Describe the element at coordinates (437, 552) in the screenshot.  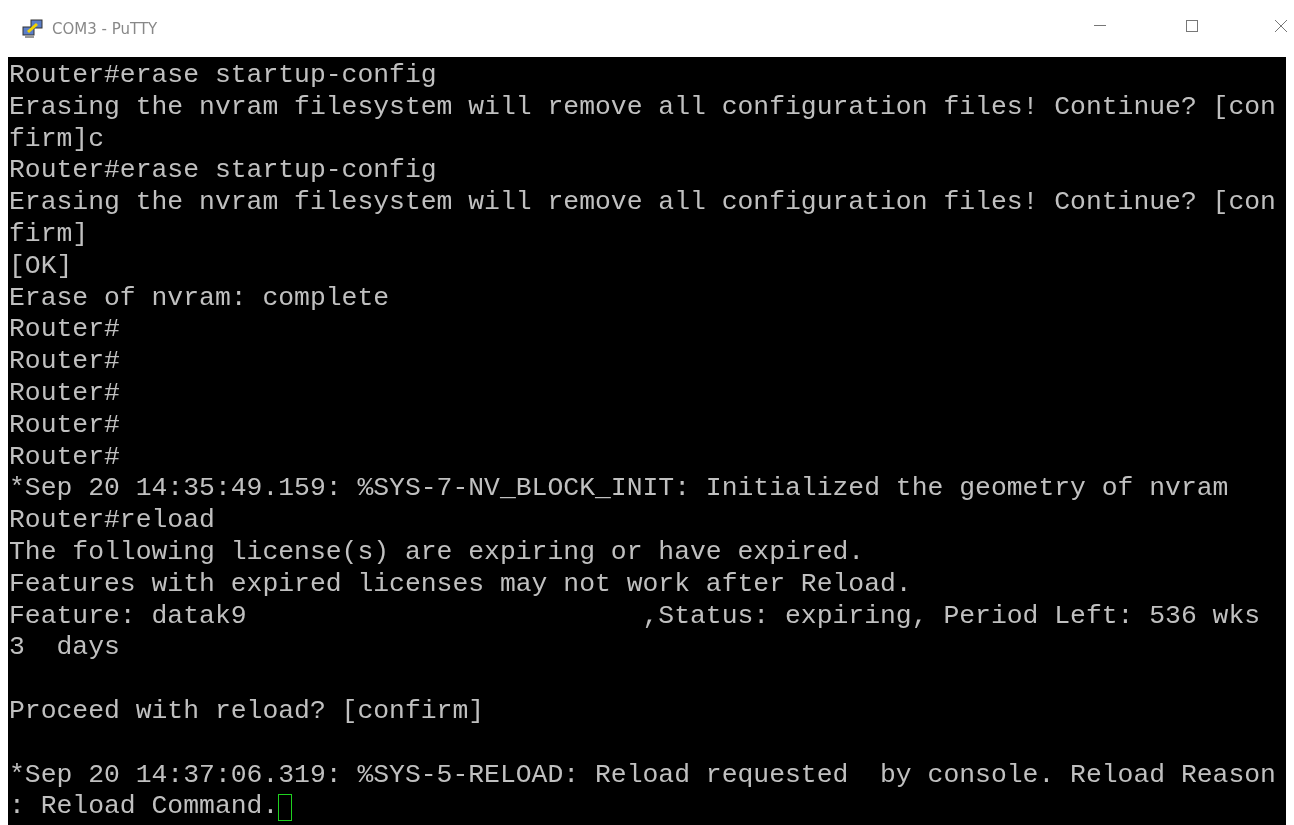
I see `terminal-line: The following license(s) are expiring or have expired.` at that location.